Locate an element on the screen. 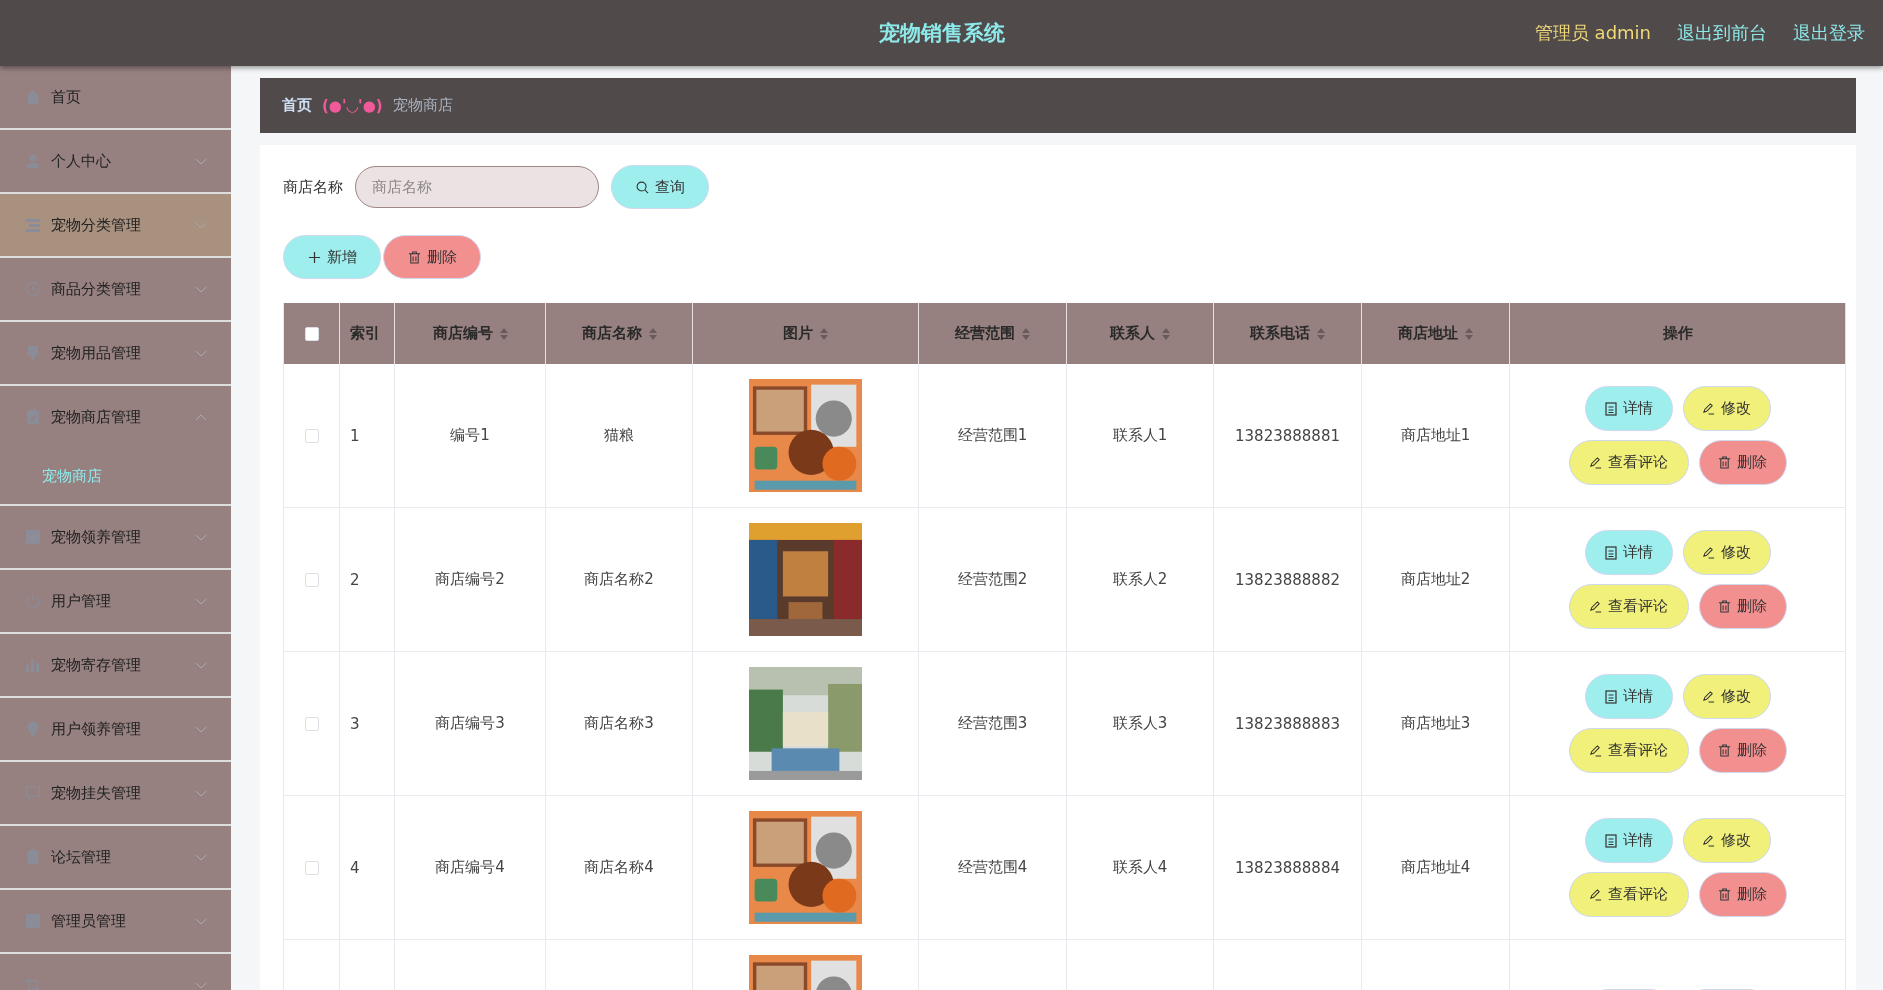 Image resolution: width=1883 pixels, height=990 pixels. table-cell: 经营范围4 is located at coordinates (992, 867).